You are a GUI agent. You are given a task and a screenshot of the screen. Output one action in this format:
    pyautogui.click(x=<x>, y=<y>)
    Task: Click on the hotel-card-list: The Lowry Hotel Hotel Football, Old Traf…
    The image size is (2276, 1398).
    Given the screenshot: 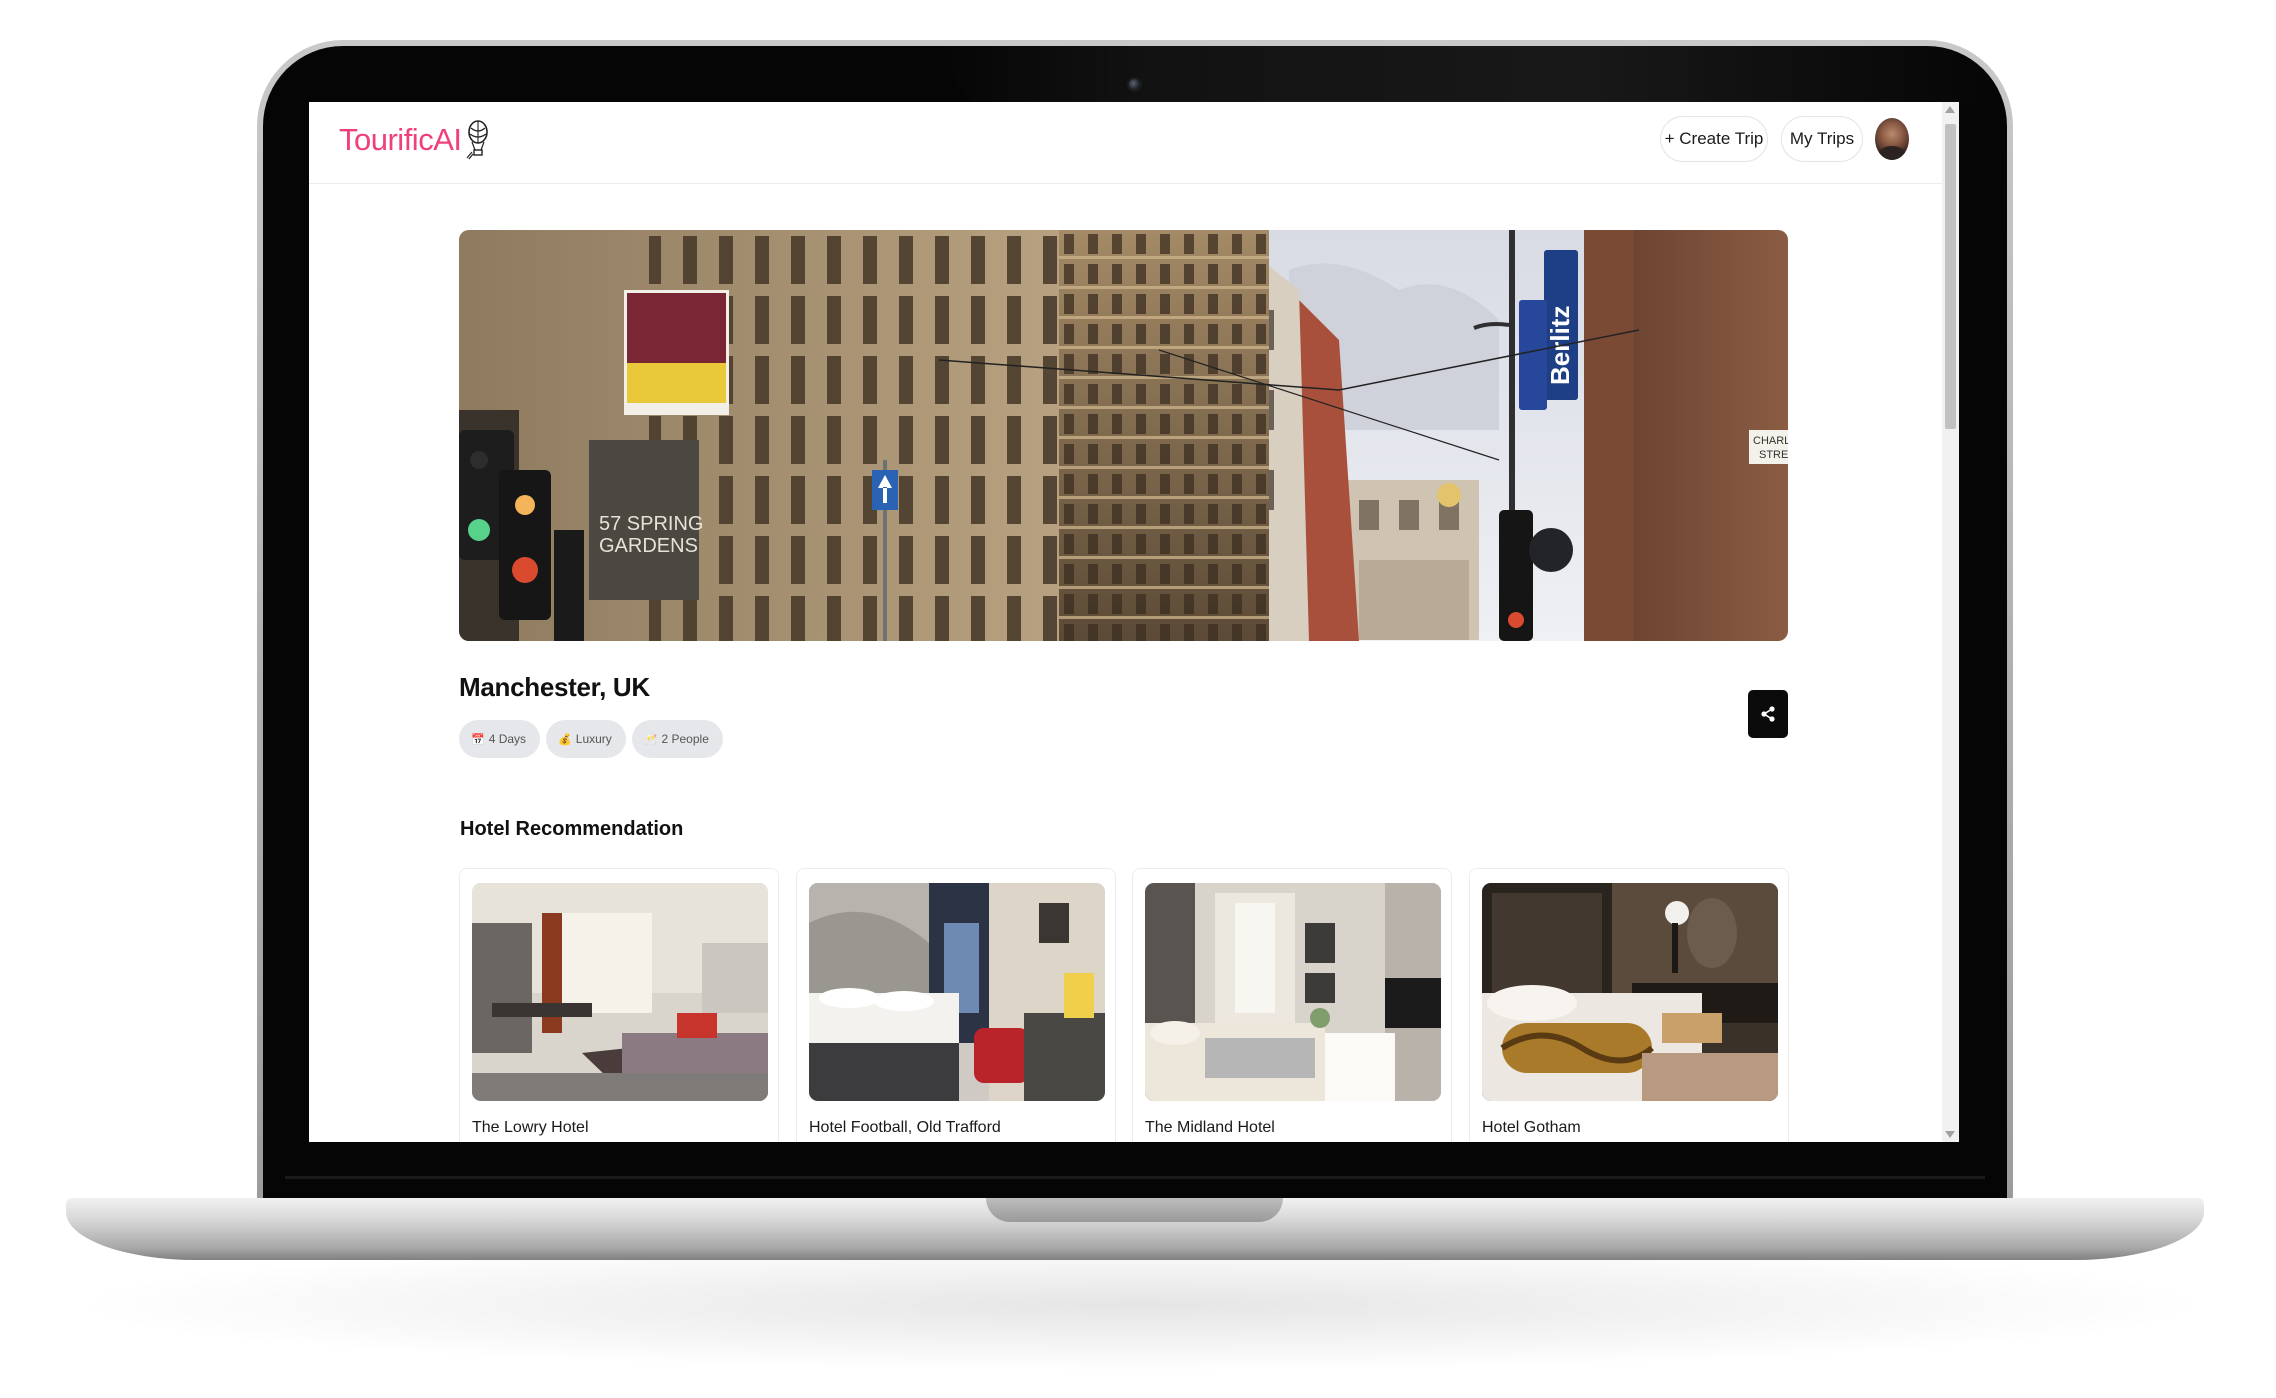 What is the action you would take?
    pyautogui.click(x=1124, y=1005)
    